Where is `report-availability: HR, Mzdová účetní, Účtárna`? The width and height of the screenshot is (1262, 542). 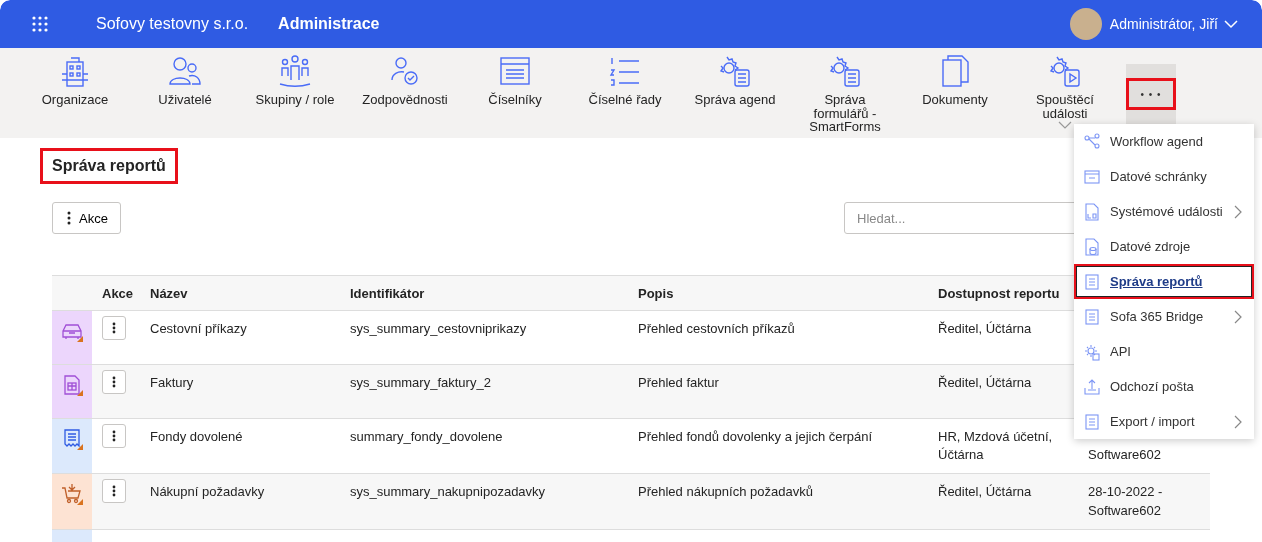
report-availability: HR, Mzdová účetní, Účtárna is located at coordinates (995, 446).